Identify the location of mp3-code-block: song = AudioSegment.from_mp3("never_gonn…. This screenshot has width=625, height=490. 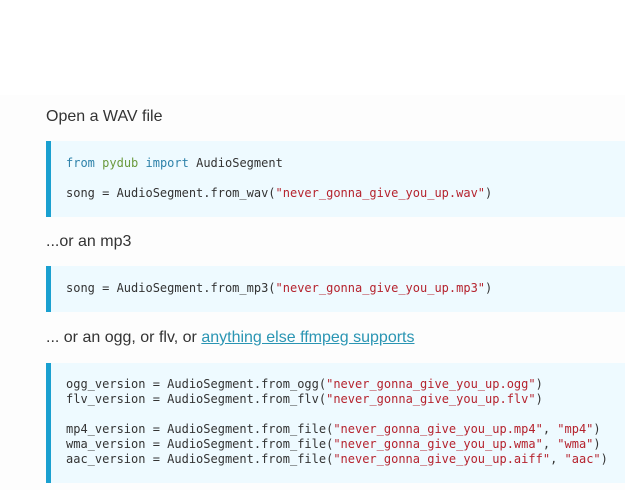
(335, 289).